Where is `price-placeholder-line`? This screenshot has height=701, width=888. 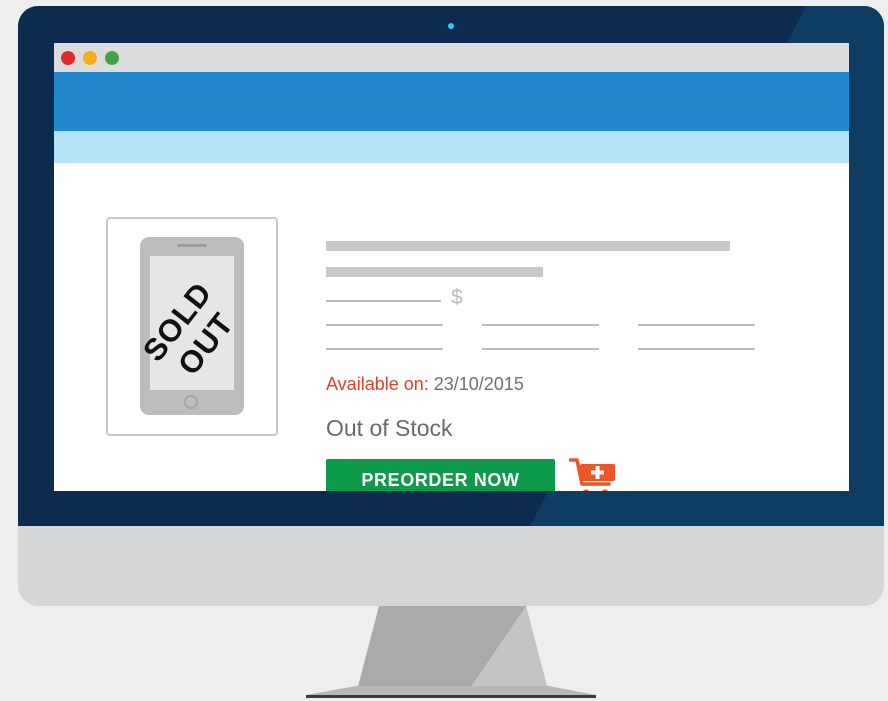 price-placeholder-line is located at coordinates (383, 301).